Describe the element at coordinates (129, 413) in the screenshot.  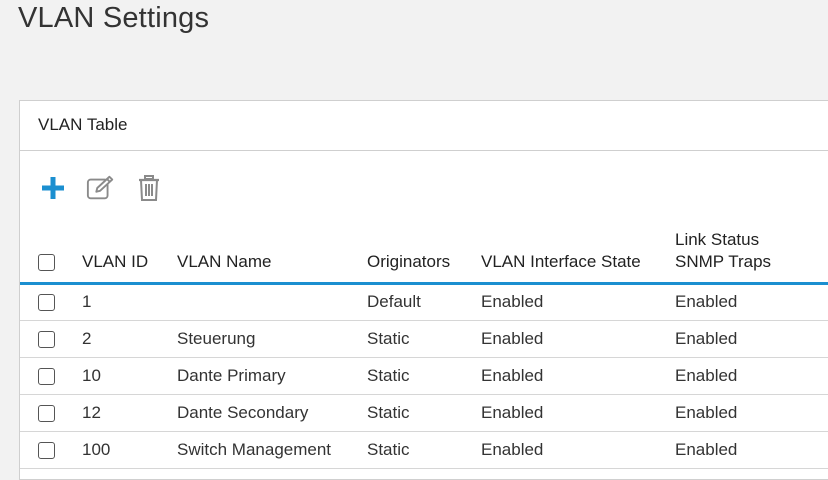
I see `cell-vlan-id: 12` at that location.